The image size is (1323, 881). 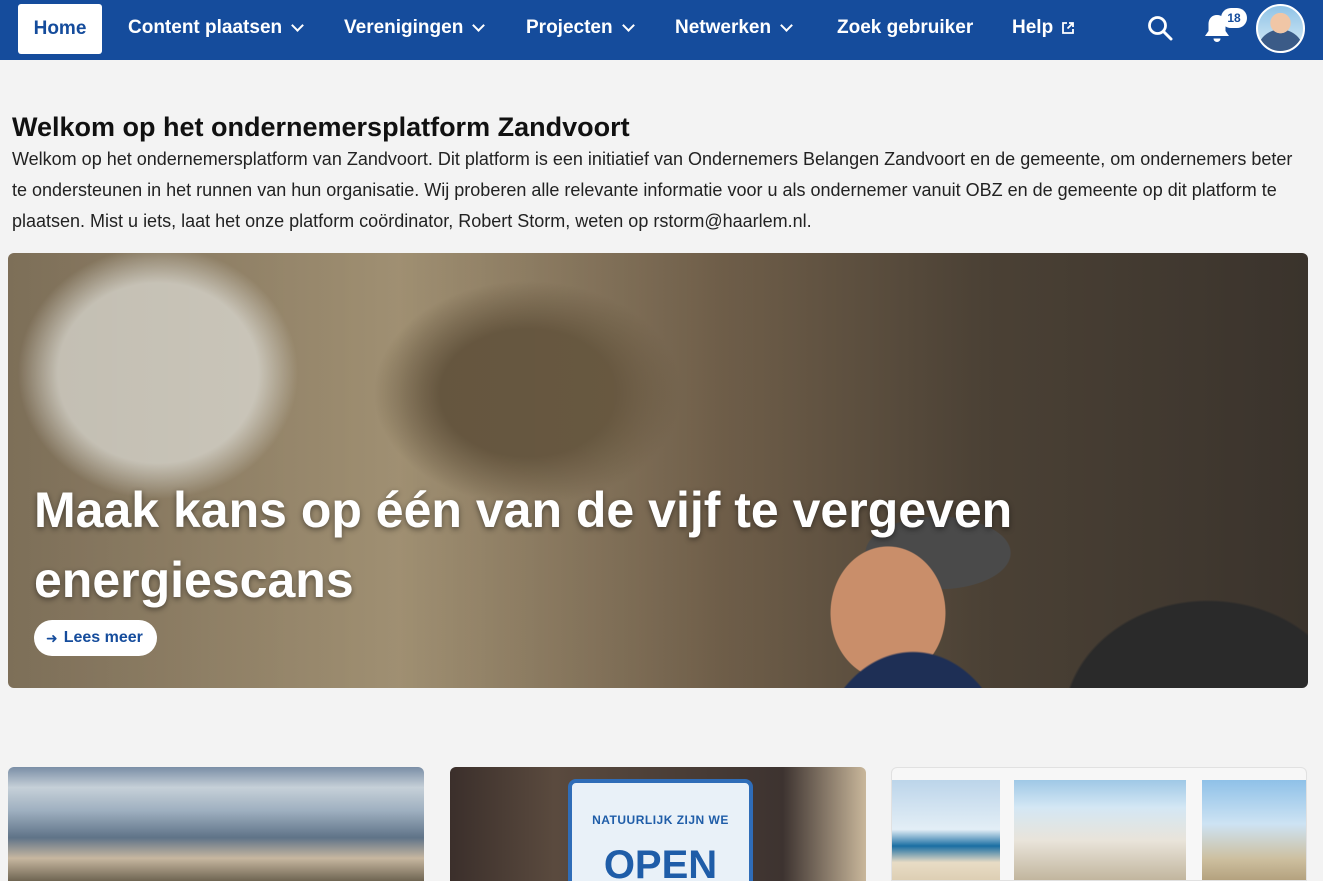 What do you see at coordinates (723, 27) in the screenshot?
I see `nav-item-label: Netwerken` at bounding box center [723, 27].